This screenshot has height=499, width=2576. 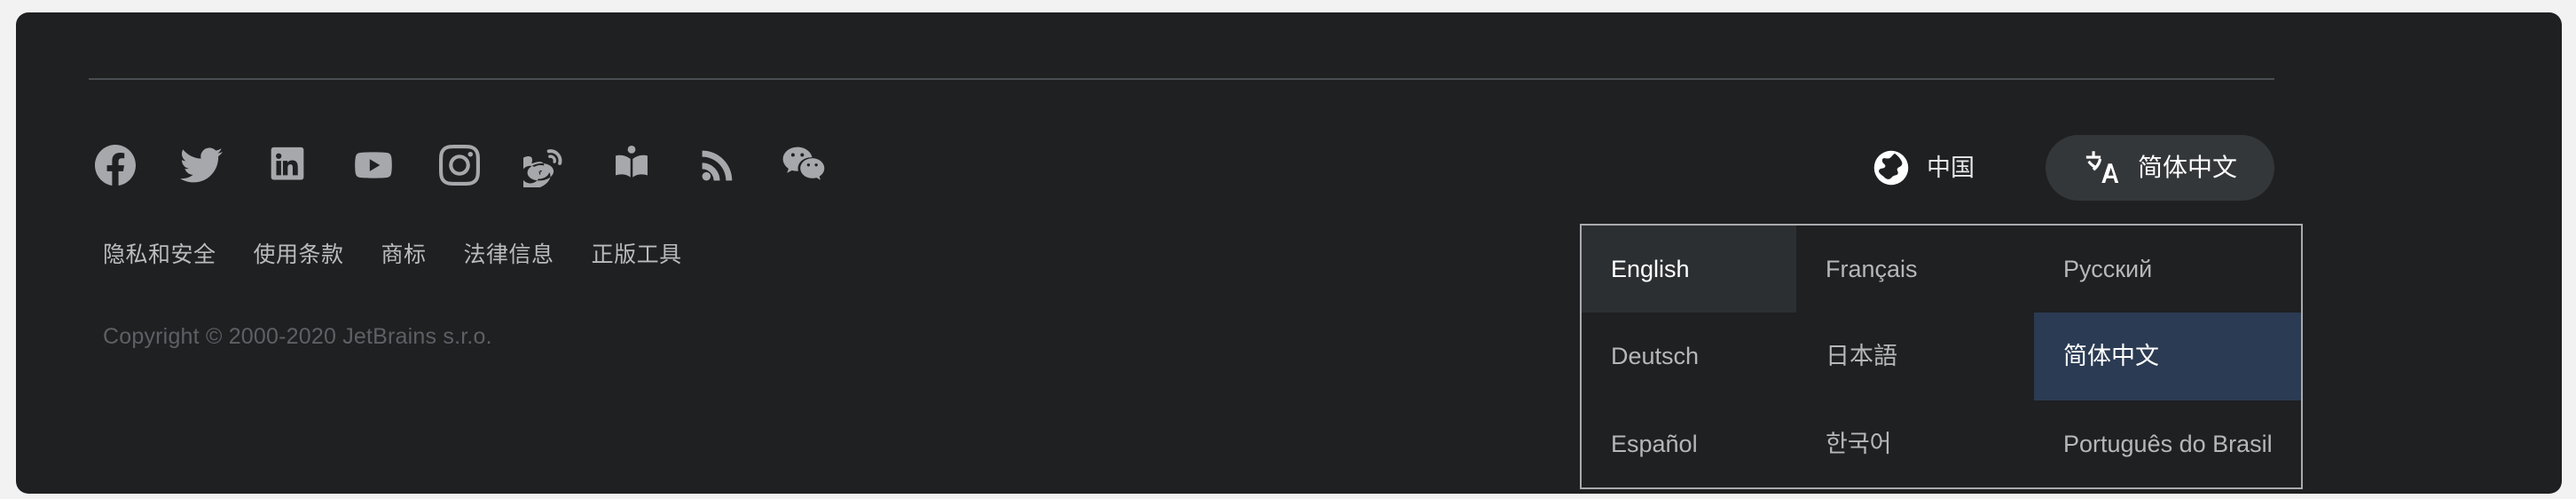 What do you see at coordinates (1915, 443) in the screenshot?
I see `language-option-korean: 한국어` at bounding box center [1915, 443].